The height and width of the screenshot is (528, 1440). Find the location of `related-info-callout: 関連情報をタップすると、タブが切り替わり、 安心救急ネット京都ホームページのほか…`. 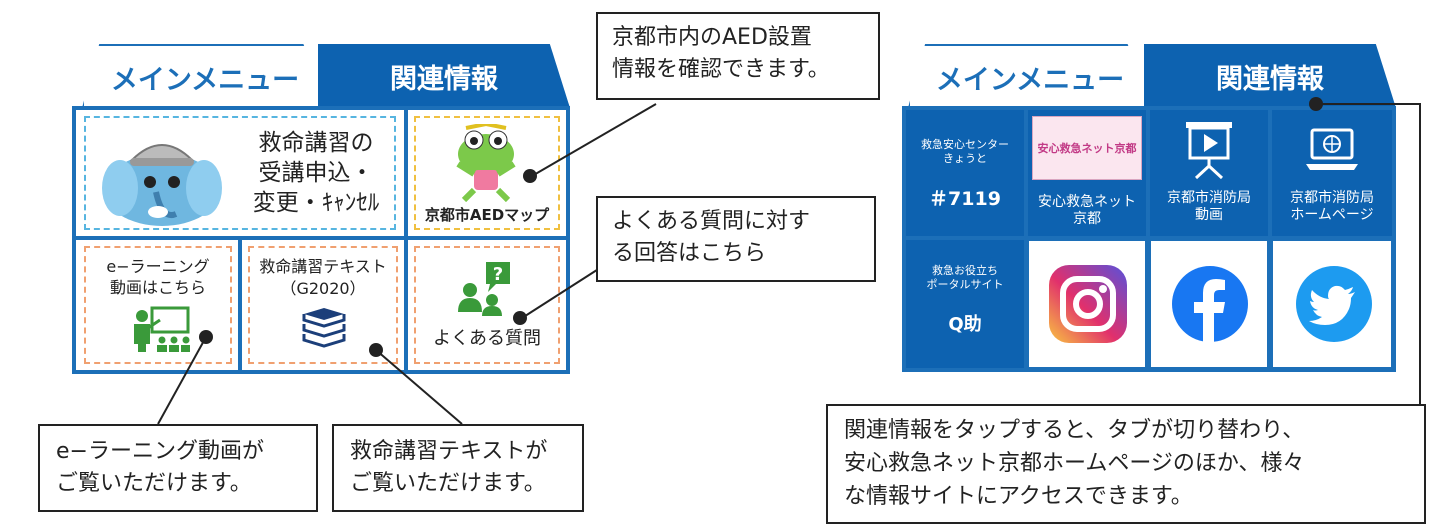

related-info-callout: 関連情報をタップすると、タブが切り替わり、 安心救急ネット京都ホームページのほか… is located at coordinates (1126, 464).